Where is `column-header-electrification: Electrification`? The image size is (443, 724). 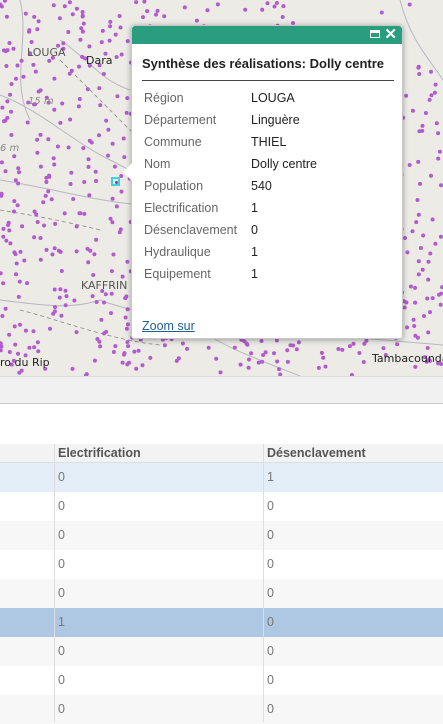
column-header-electrification: Electrification is located at coordinates (99, 453).